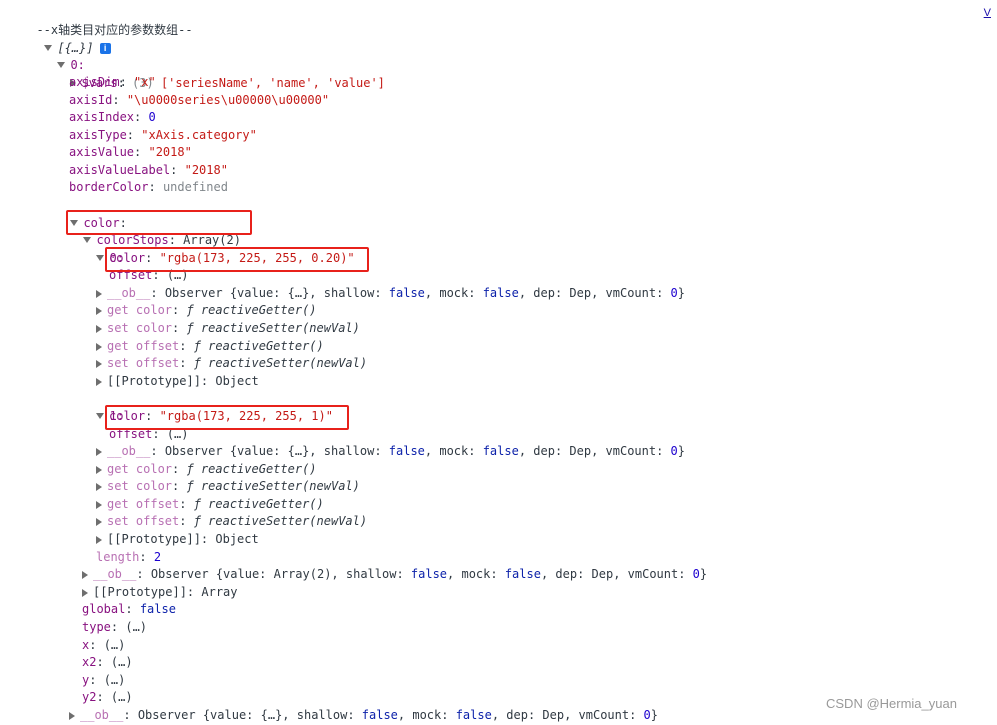 The width and height of the screenshot is (997, 725). What do you see at coordinates (145, 82) in the screenshot?
I see `prop-value: "x"` at bounding box center [145, 82].